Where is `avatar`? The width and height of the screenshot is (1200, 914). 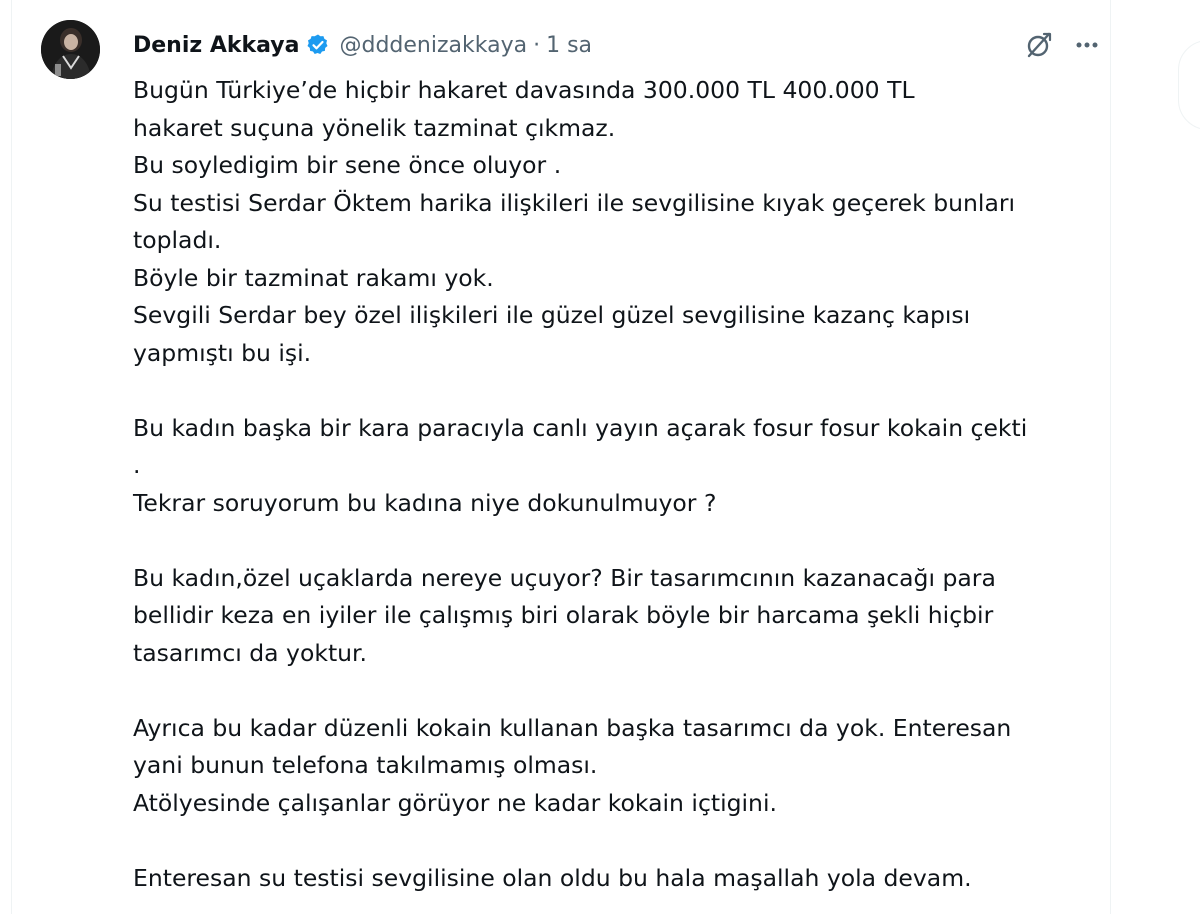
avatar is located at coordinates (70, 49).